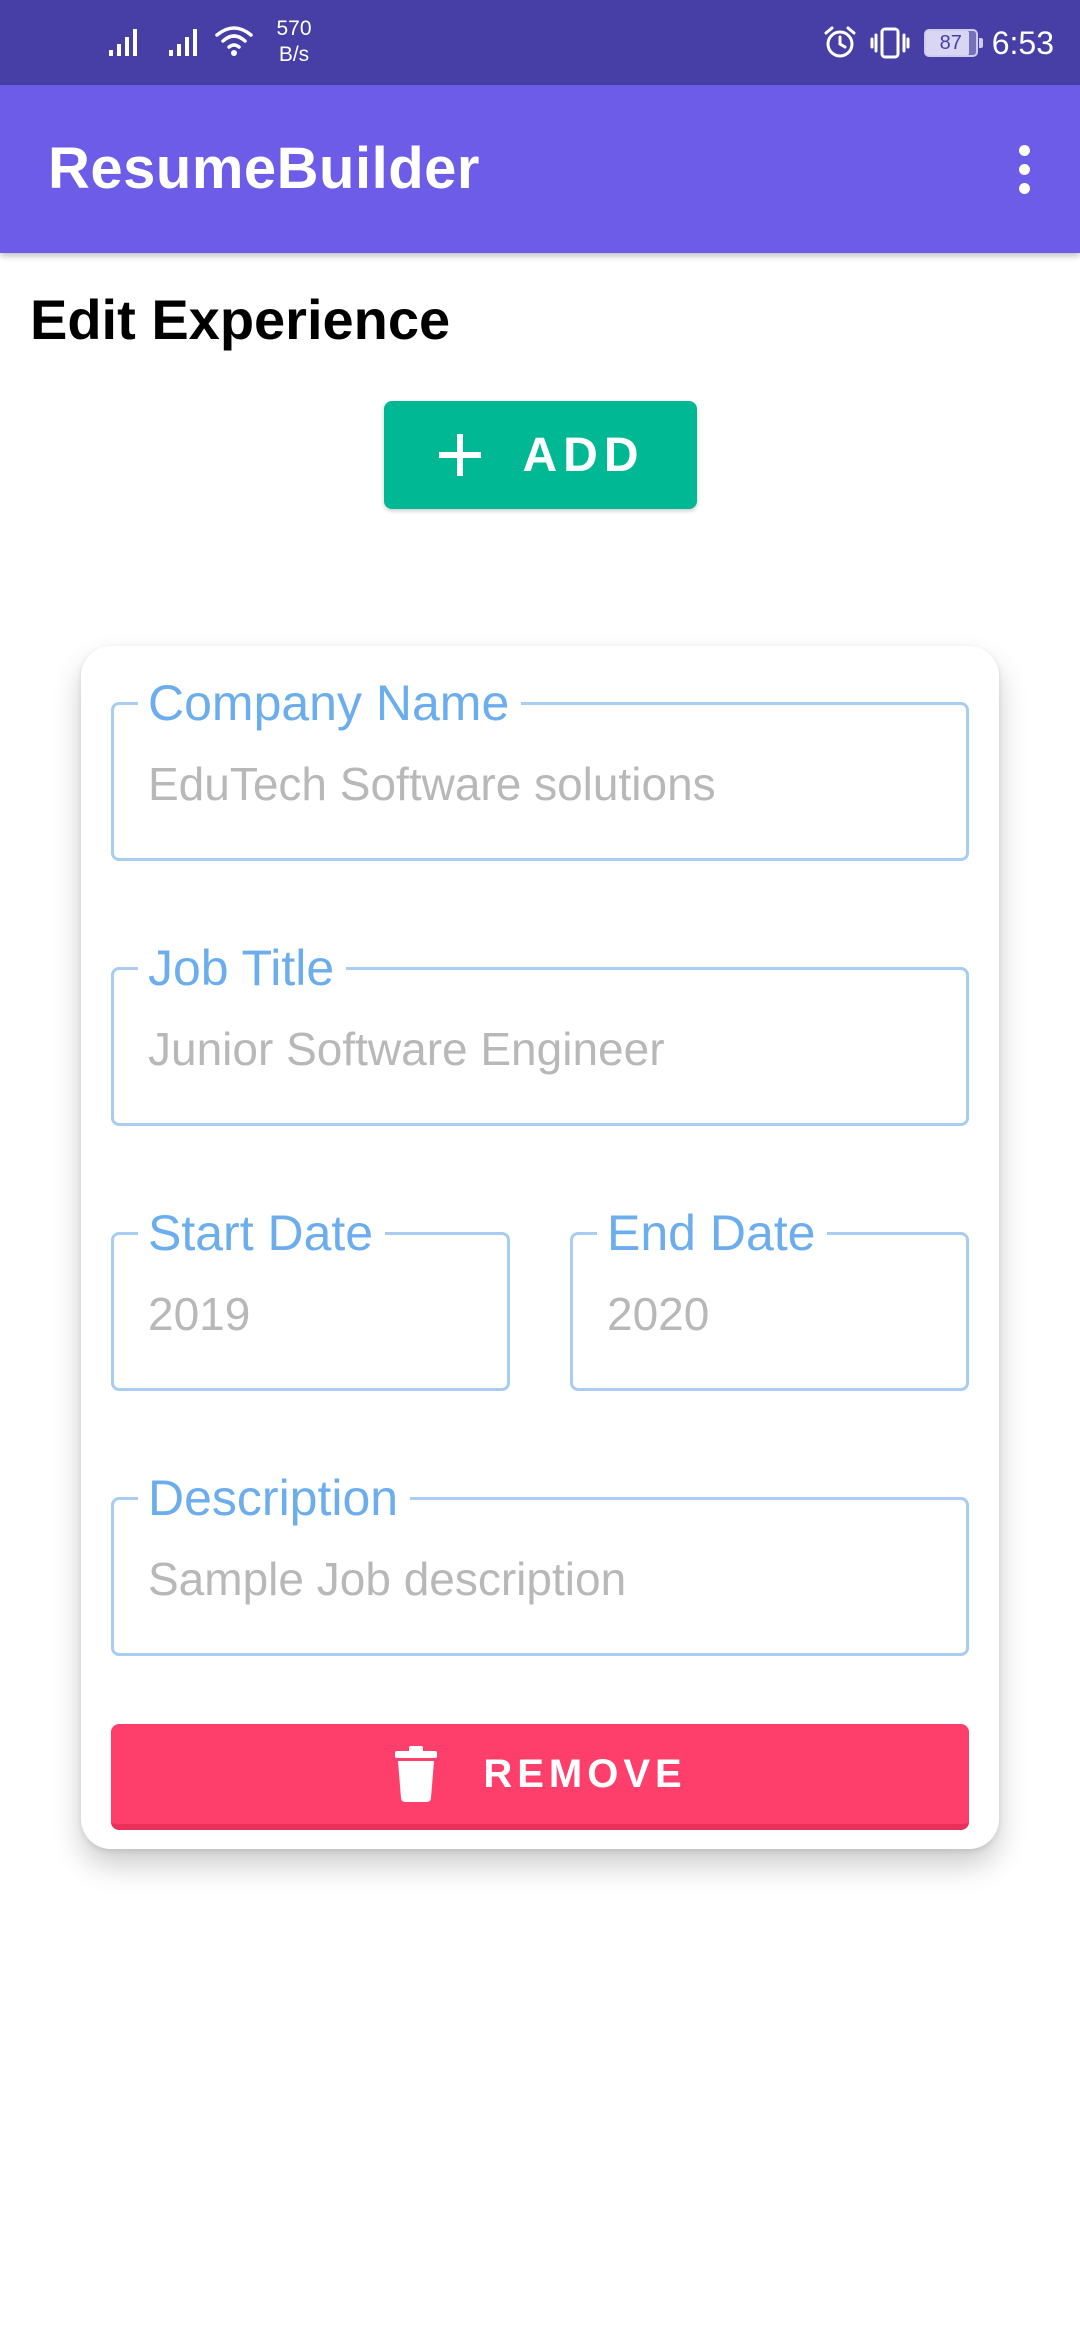 The width and height of the screenshot is (1080, 2340). Describe the element at coordinates (242, 968) in the screenshot. I see `job-title-label: Job Title` at that location.